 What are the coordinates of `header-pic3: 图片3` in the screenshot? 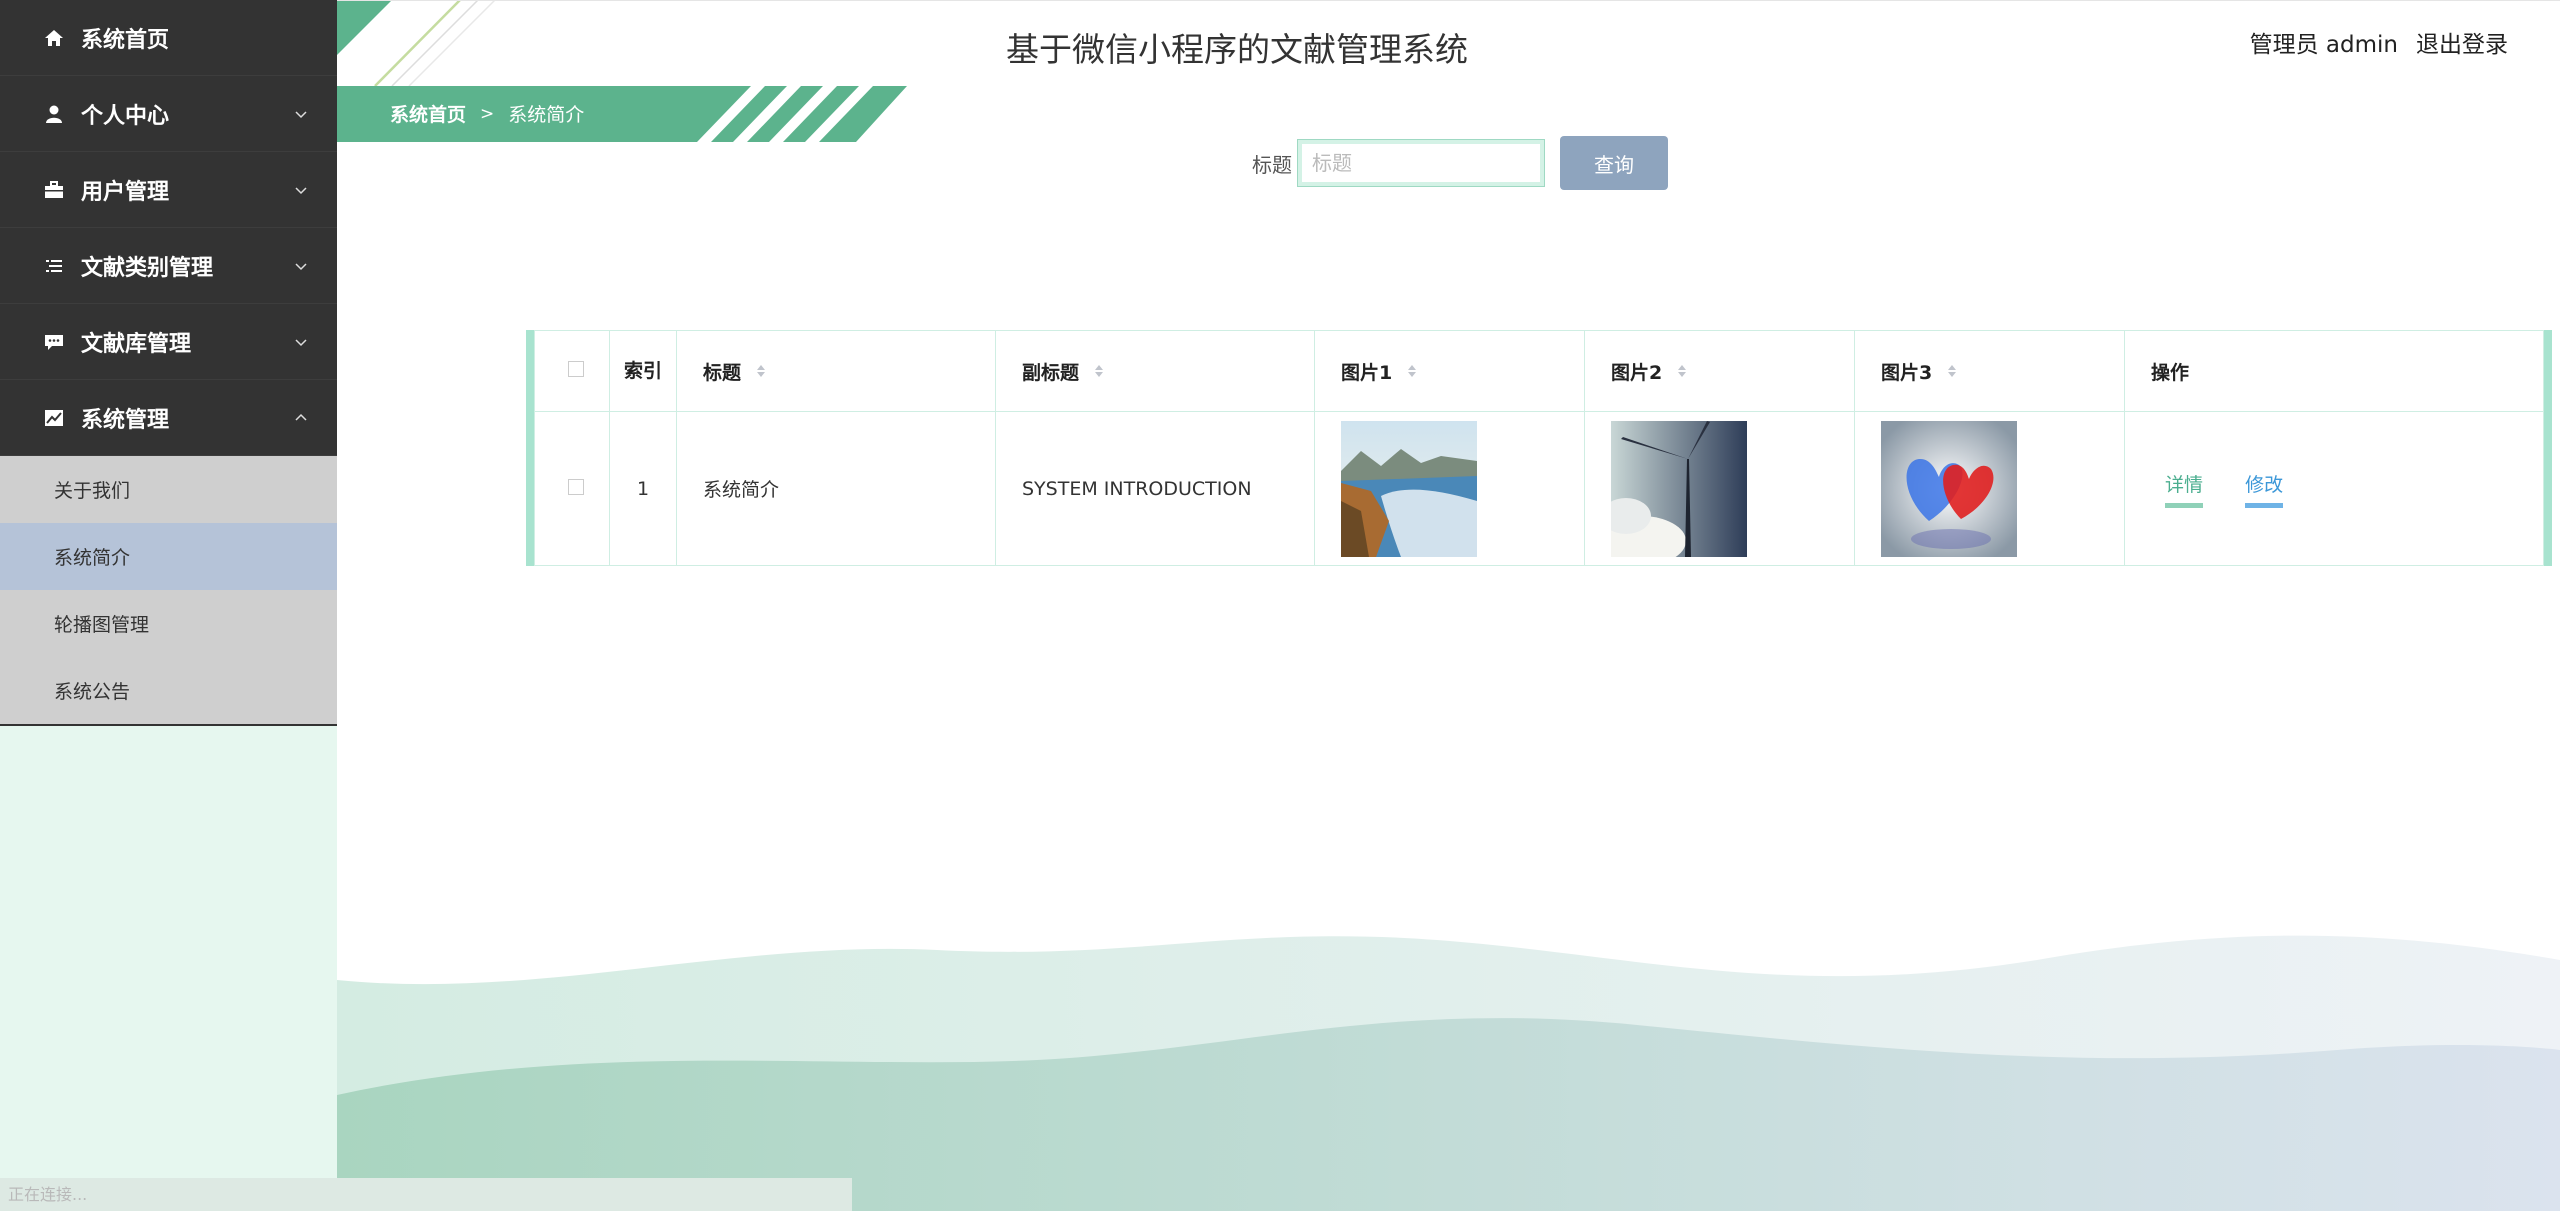 It's located at (1989, 371).